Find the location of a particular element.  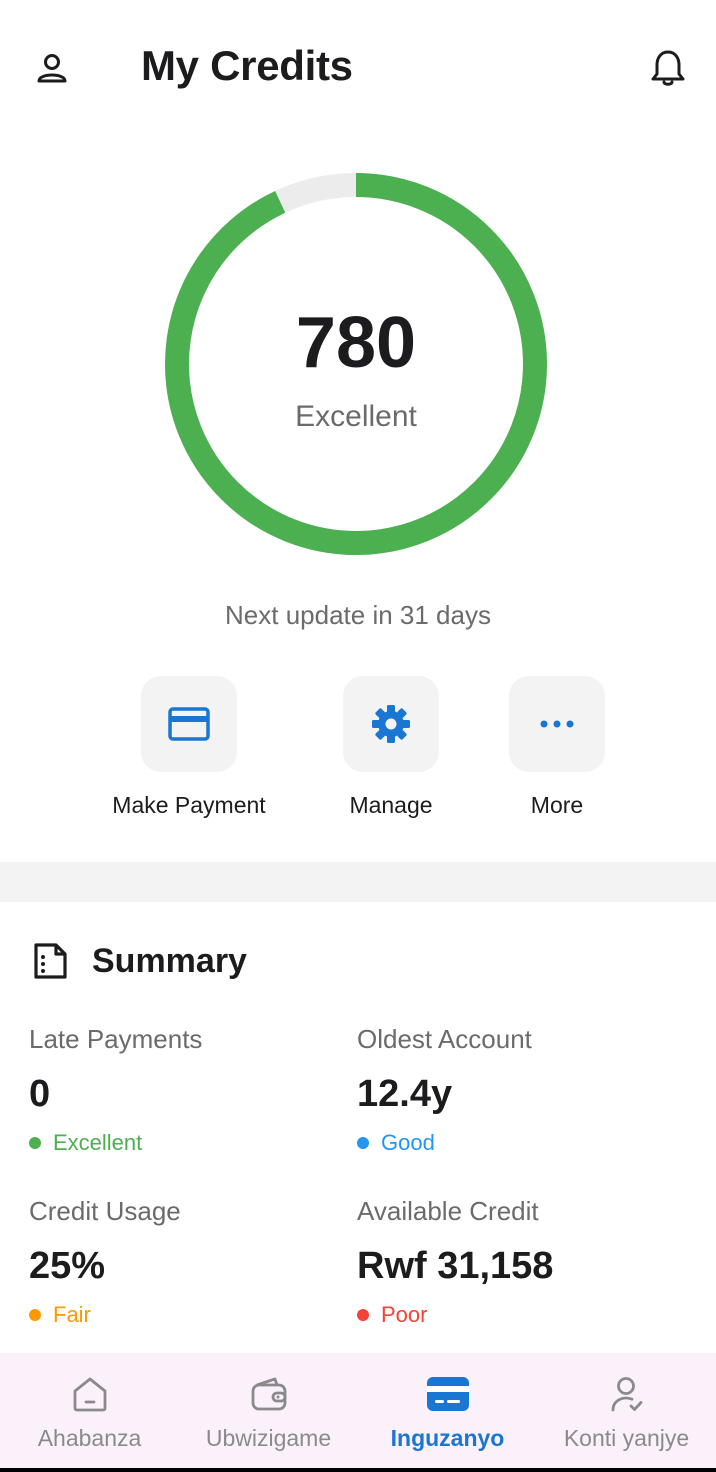

nav-item-savings: Ubwizigame is located at coordinates (268, 1410).